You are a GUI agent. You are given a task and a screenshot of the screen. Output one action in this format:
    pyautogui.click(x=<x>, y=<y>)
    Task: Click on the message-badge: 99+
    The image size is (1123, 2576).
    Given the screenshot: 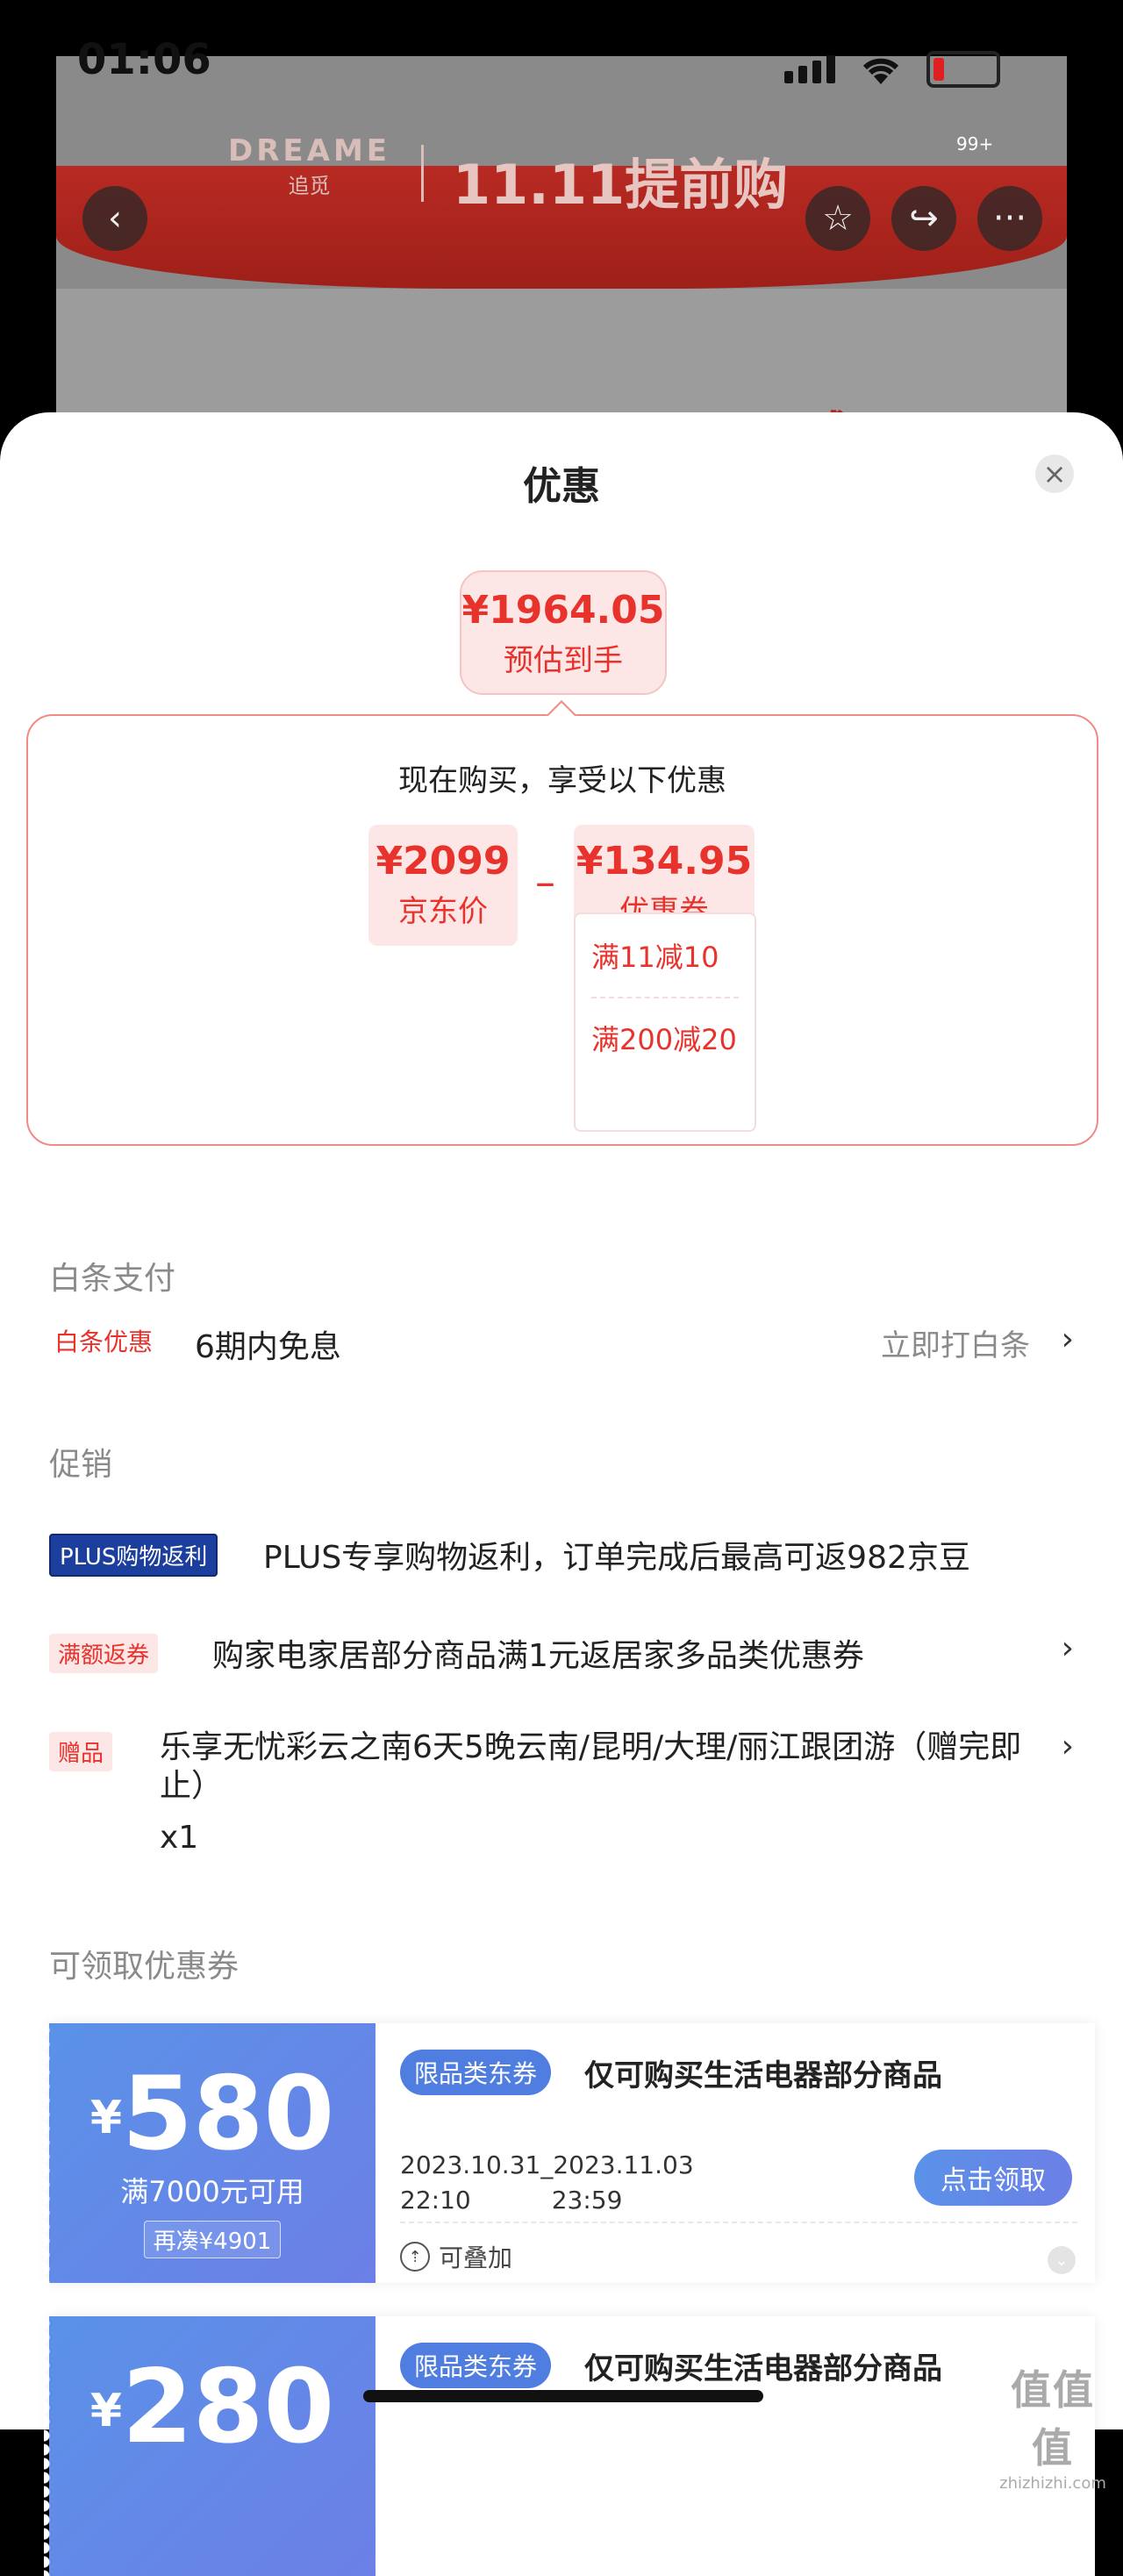 What is the action you would take?
    pyautogui.click(x=975, y=143)
    